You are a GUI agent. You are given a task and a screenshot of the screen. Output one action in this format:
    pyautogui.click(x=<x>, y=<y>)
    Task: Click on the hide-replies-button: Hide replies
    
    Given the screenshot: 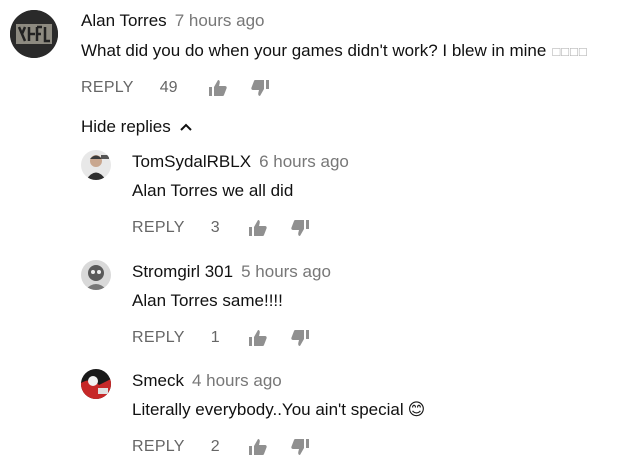 What is the action you would take?
    pyautogui.click(x=137, y=127)
    